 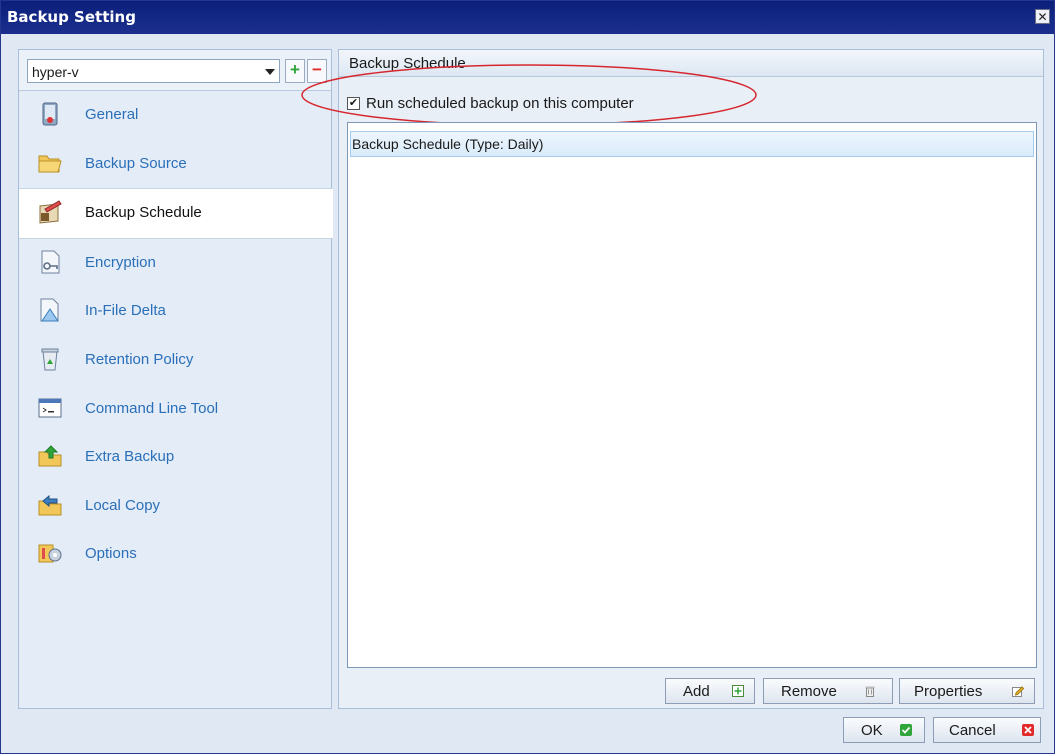 What do you see at coordinates (1028, 730) in the screenshot?
I see `cancel-icon` at bounding box center [1028, 730].